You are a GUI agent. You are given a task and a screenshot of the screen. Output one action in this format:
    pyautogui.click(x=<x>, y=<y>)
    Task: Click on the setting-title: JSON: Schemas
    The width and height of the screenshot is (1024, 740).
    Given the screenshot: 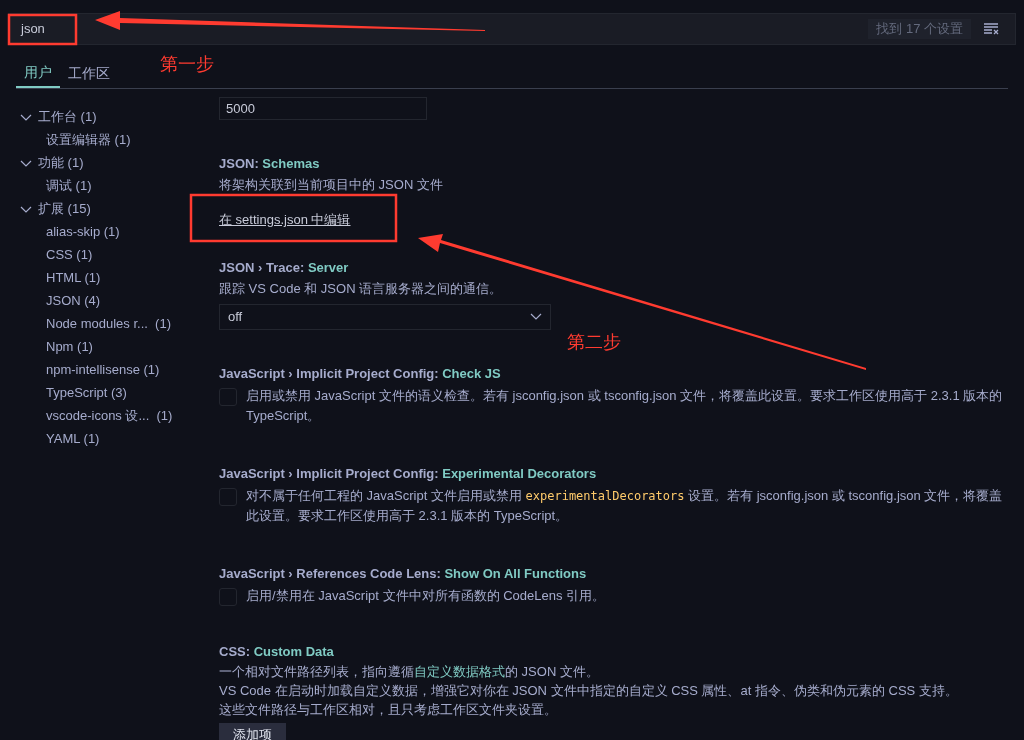 What is the action you would take?
    pyautogui.click(x=270, y=164)
    